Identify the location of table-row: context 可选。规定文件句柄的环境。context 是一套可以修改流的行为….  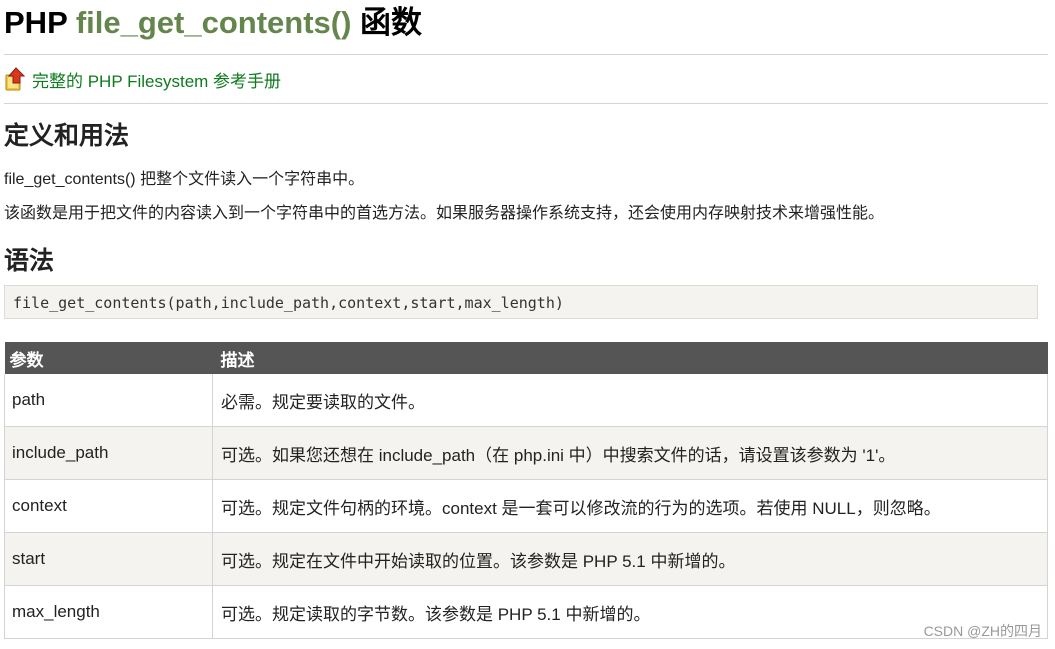
(526, 506).